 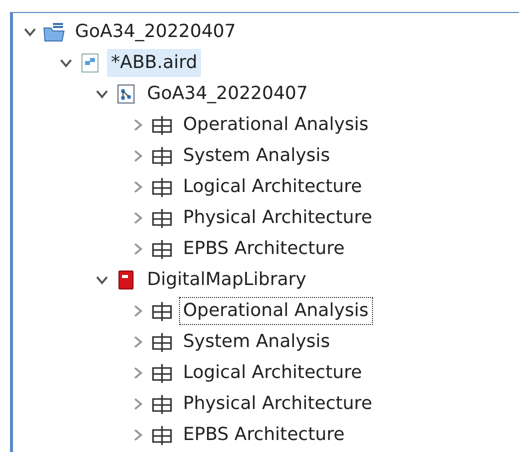 I want to click on diagram-document-icon, so click(x=126, y=93).